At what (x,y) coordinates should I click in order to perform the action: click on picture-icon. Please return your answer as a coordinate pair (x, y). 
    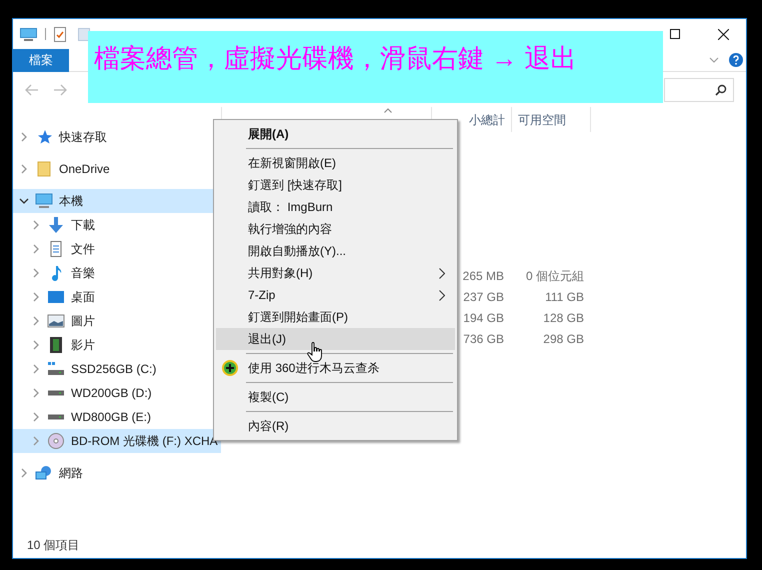
    Looking at the image, I should click on (56, 321).